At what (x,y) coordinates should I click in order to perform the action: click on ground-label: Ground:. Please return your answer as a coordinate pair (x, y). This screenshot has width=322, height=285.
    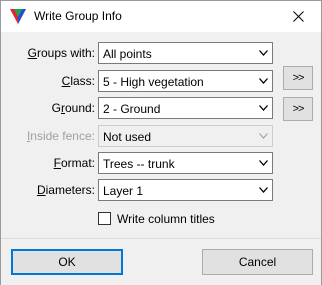
    Looking at the image, I should click on (73, 108).